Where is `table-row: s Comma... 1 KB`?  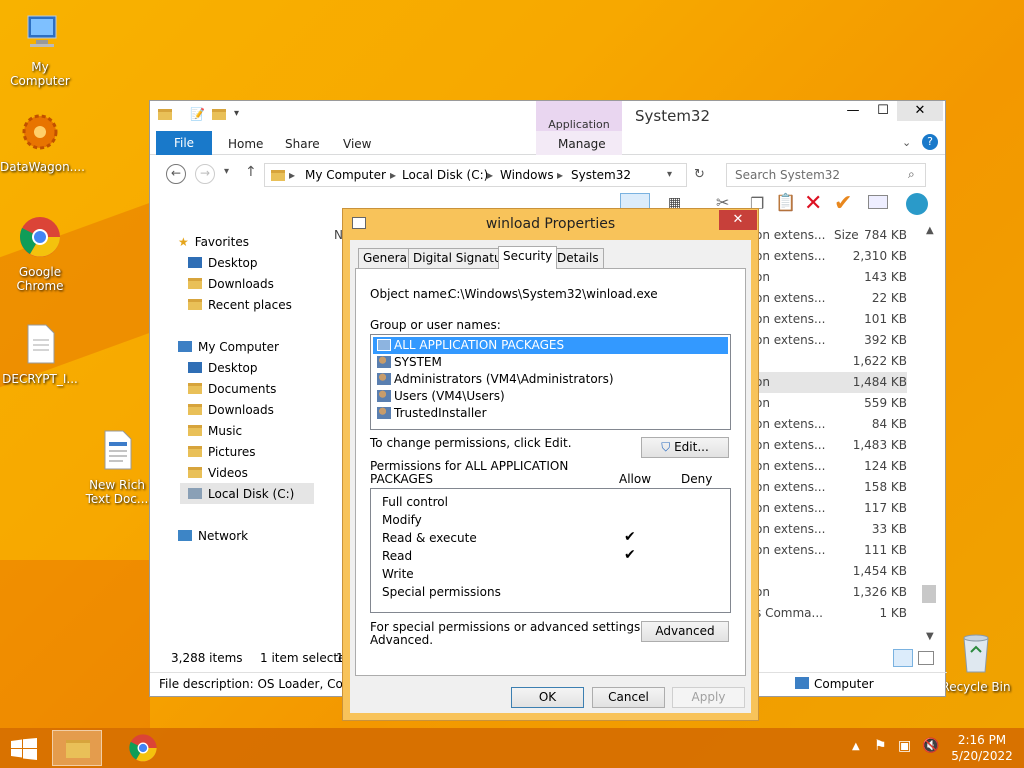 table-row: s Comma... 1 KB is located at coordinates (831, 613).